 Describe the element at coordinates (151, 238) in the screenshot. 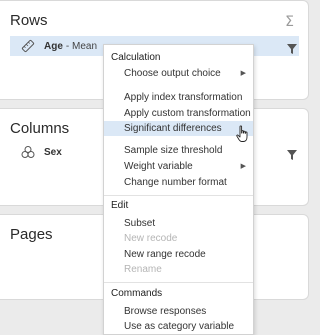

I see `menu-item-new-recode: New recode` at that location.